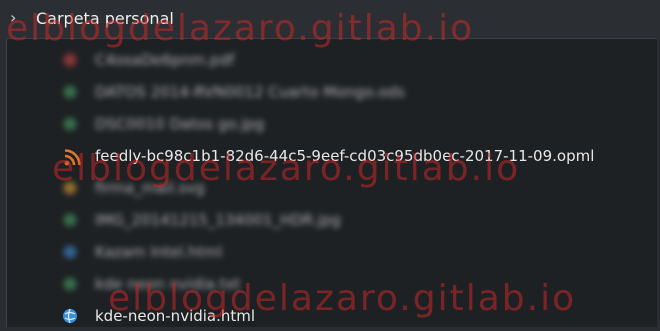  I want to click on file-list-item: DSC0010 Datos go.jpg, so click(332, 124).